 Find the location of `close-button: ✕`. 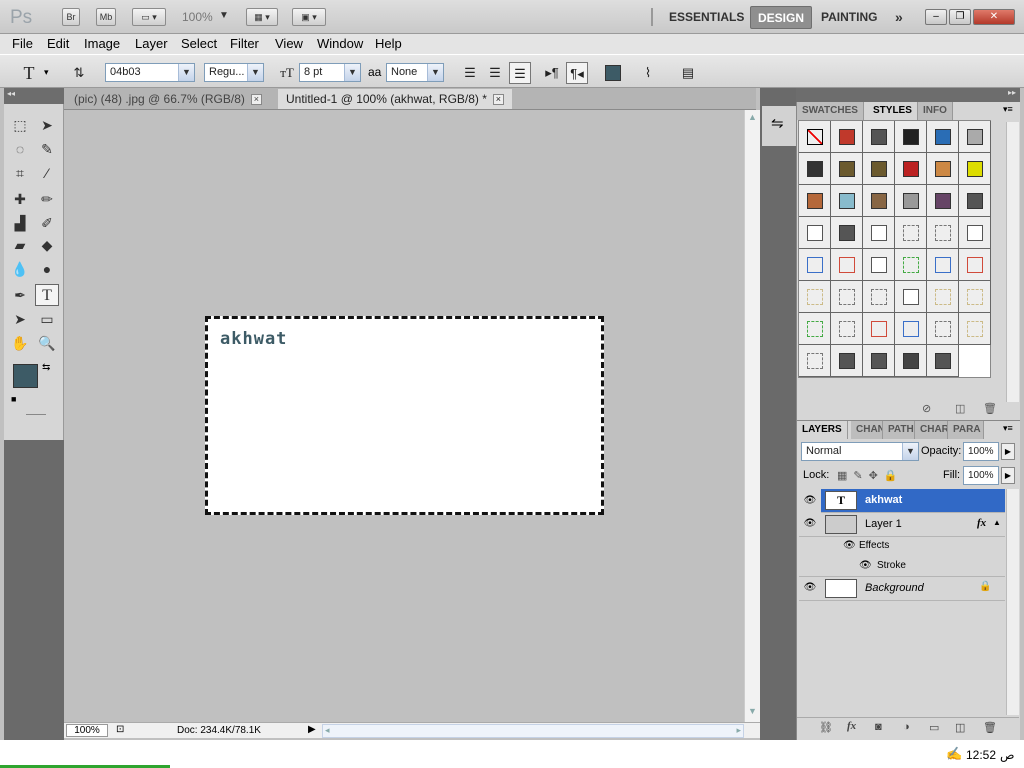

close-button: ✕ is located at coordinates (994, 17).